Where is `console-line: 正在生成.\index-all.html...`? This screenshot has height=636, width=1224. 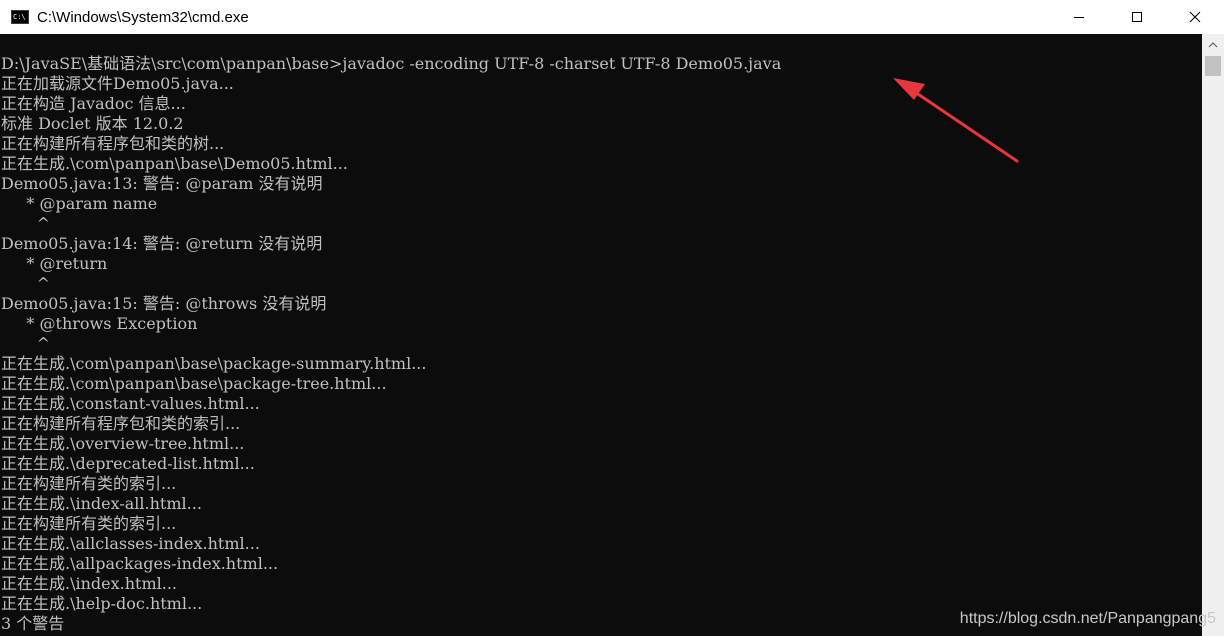
console-line: 正在生成.\index-all.html... is located at coordinates (101, 503).